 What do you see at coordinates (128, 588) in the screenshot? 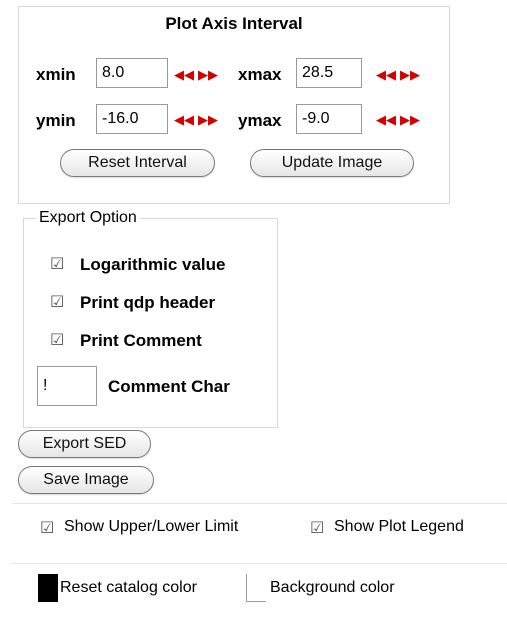
I see `reset-catalog-color-label: Reset catalog color` at bounding box center [128, 588].